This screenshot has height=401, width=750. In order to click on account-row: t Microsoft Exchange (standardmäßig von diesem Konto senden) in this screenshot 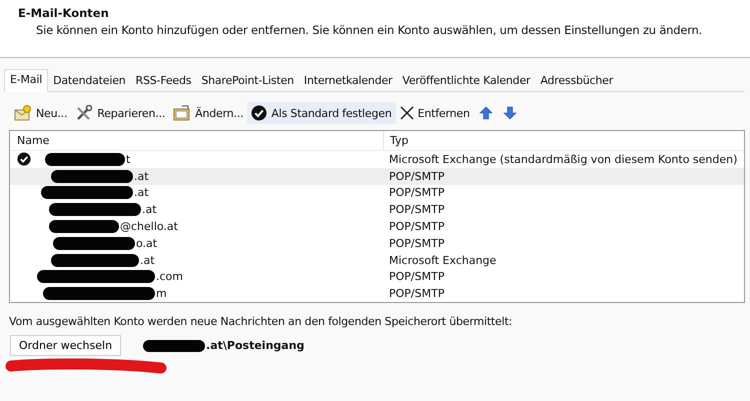, I will do `click(377, 159)`.